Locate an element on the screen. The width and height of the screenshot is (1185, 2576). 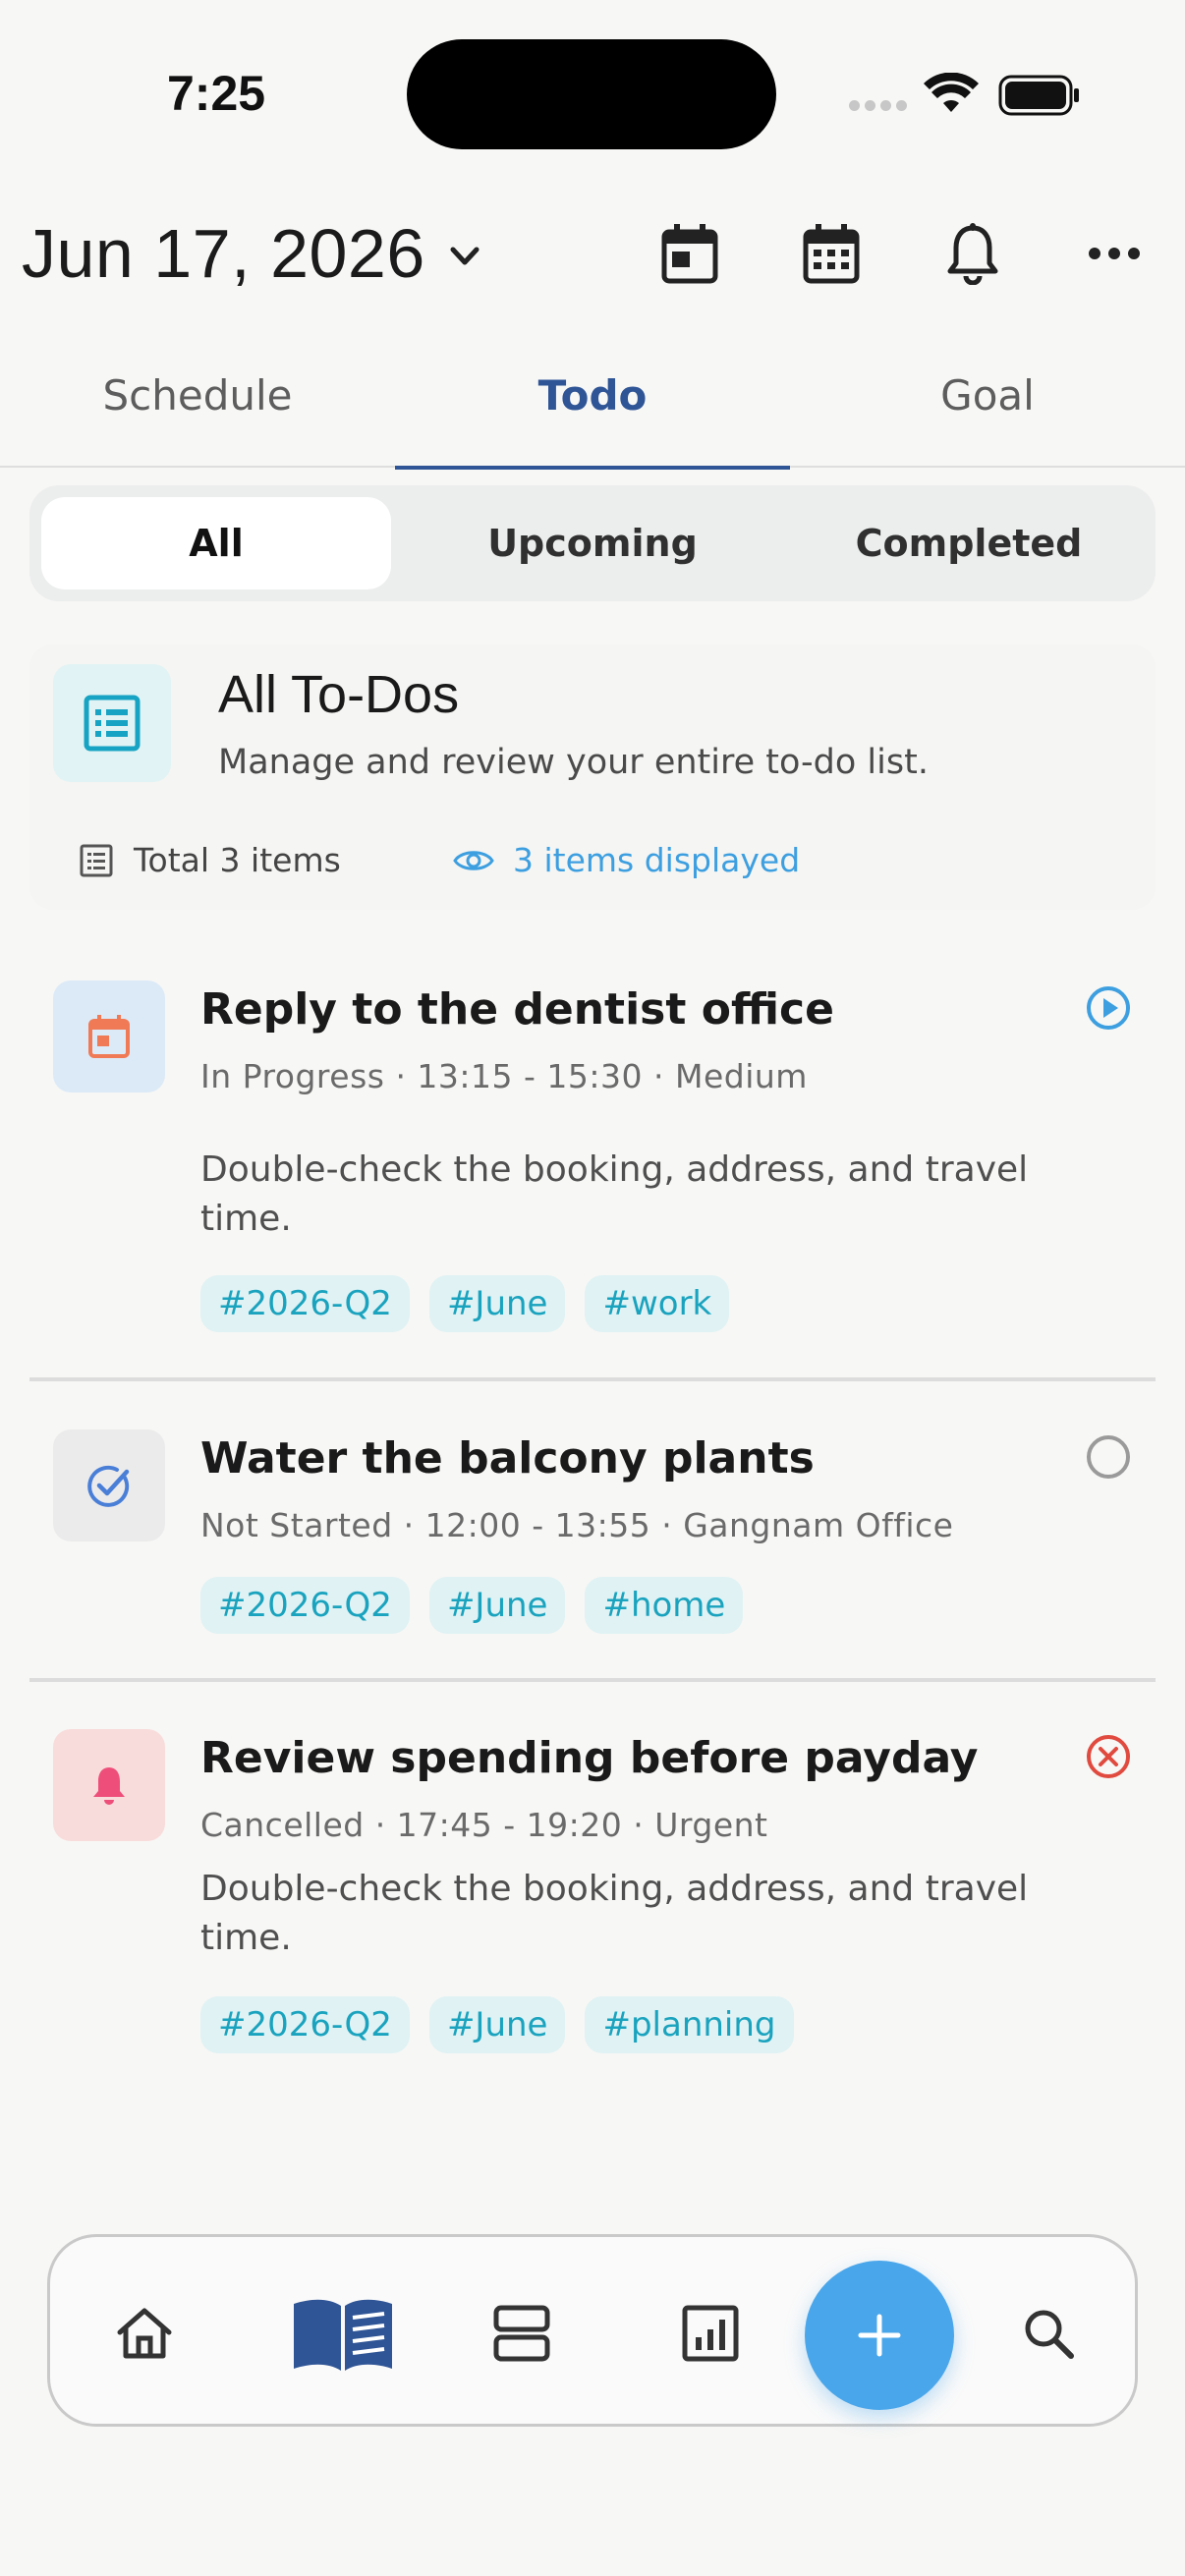
tab-schedule: Schedule is located at coordinates (198, 411).